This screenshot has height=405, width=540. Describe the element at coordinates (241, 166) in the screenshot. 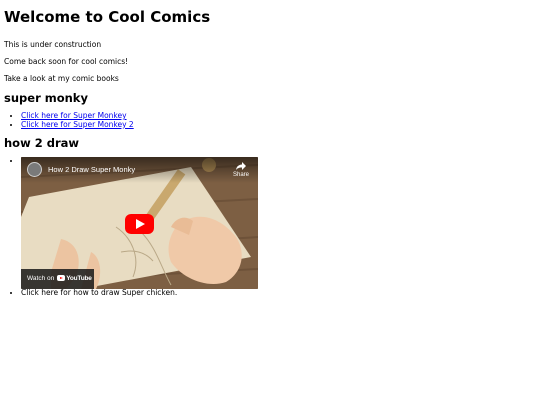

I see `share-icon` at that location.